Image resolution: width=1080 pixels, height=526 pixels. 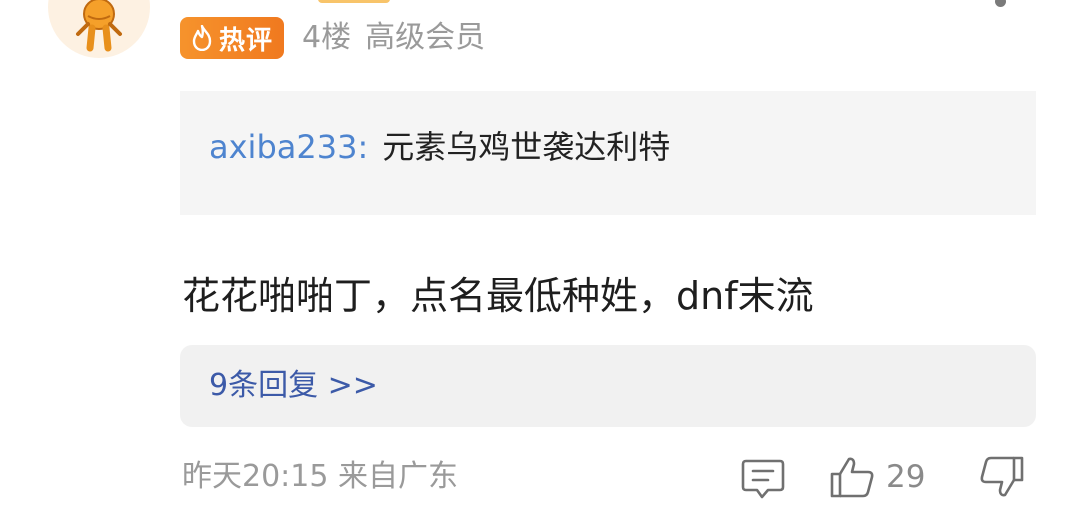 I want to click on fire-icon, so click(x=202, y=38).